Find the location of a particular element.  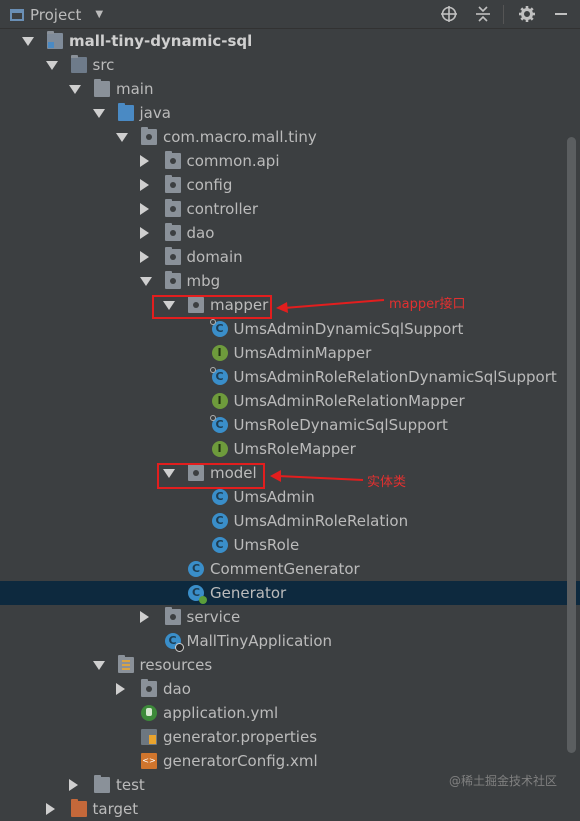

mapper-arrow is located at coordinates (334, 304).